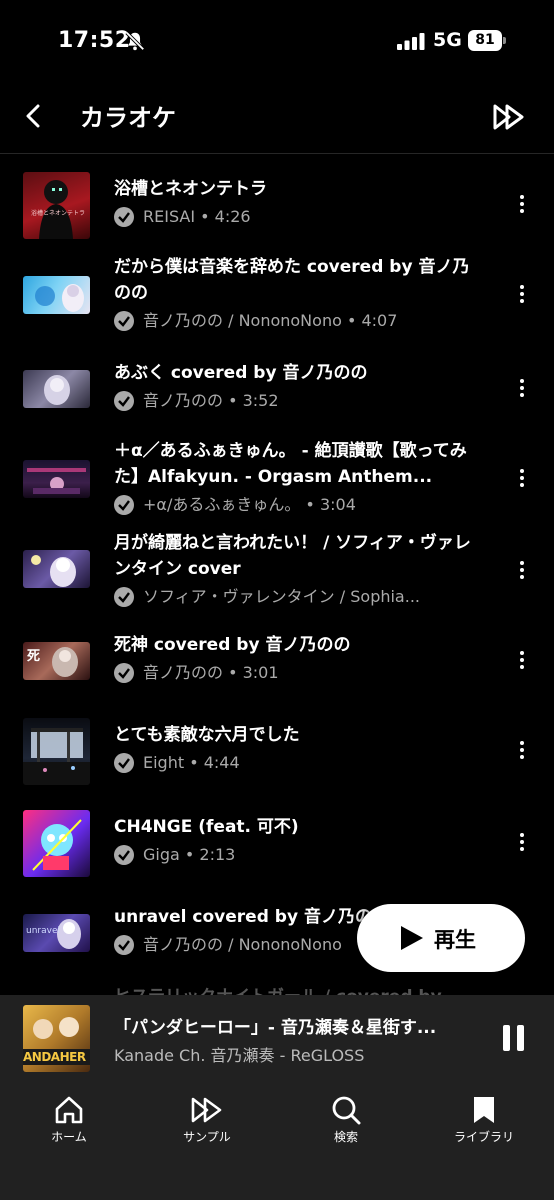 The height and width of the screenshot is (1200, 554). I want to click on track-thumbnail: unravel, so click(56, 933).